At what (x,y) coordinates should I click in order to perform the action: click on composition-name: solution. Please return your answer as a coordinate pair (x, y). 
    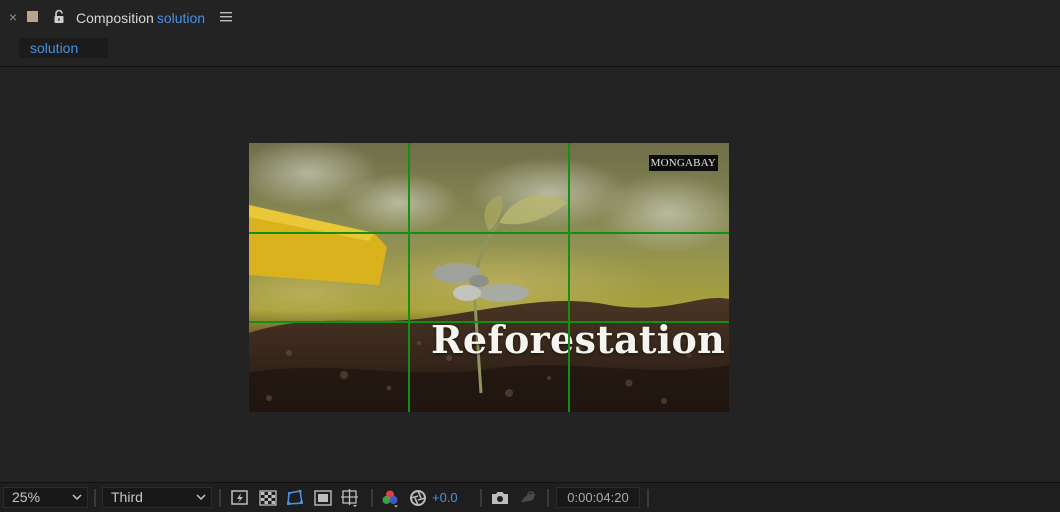
    Looking at the image, I should click on (181, 18).